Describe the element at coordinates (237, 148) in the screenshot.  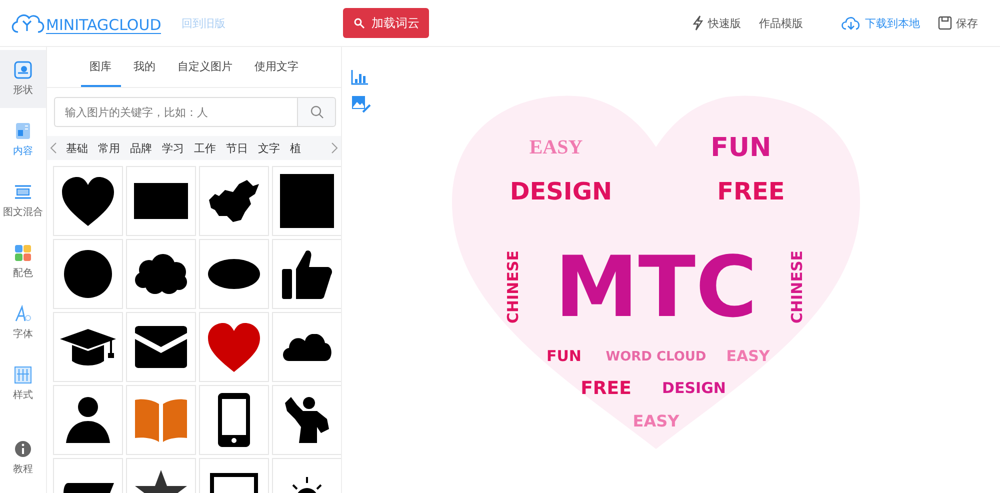
I see `category-tab: 节日` at that location.